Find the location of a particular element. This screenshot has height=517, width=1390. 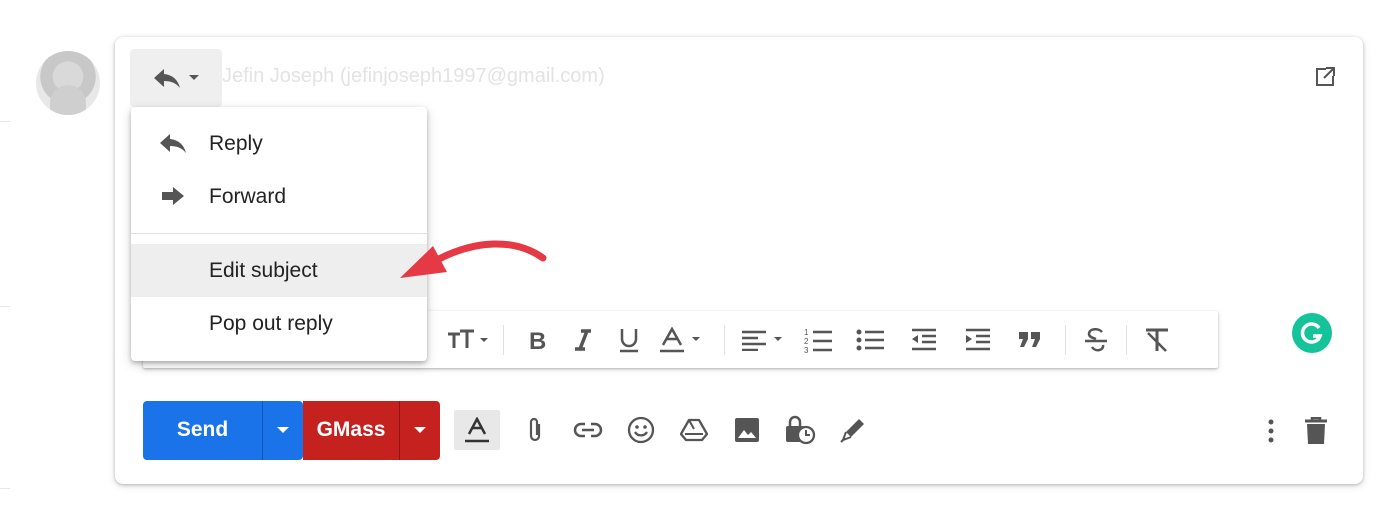

gmass-button: GMass is located at coordinates (351, 430).